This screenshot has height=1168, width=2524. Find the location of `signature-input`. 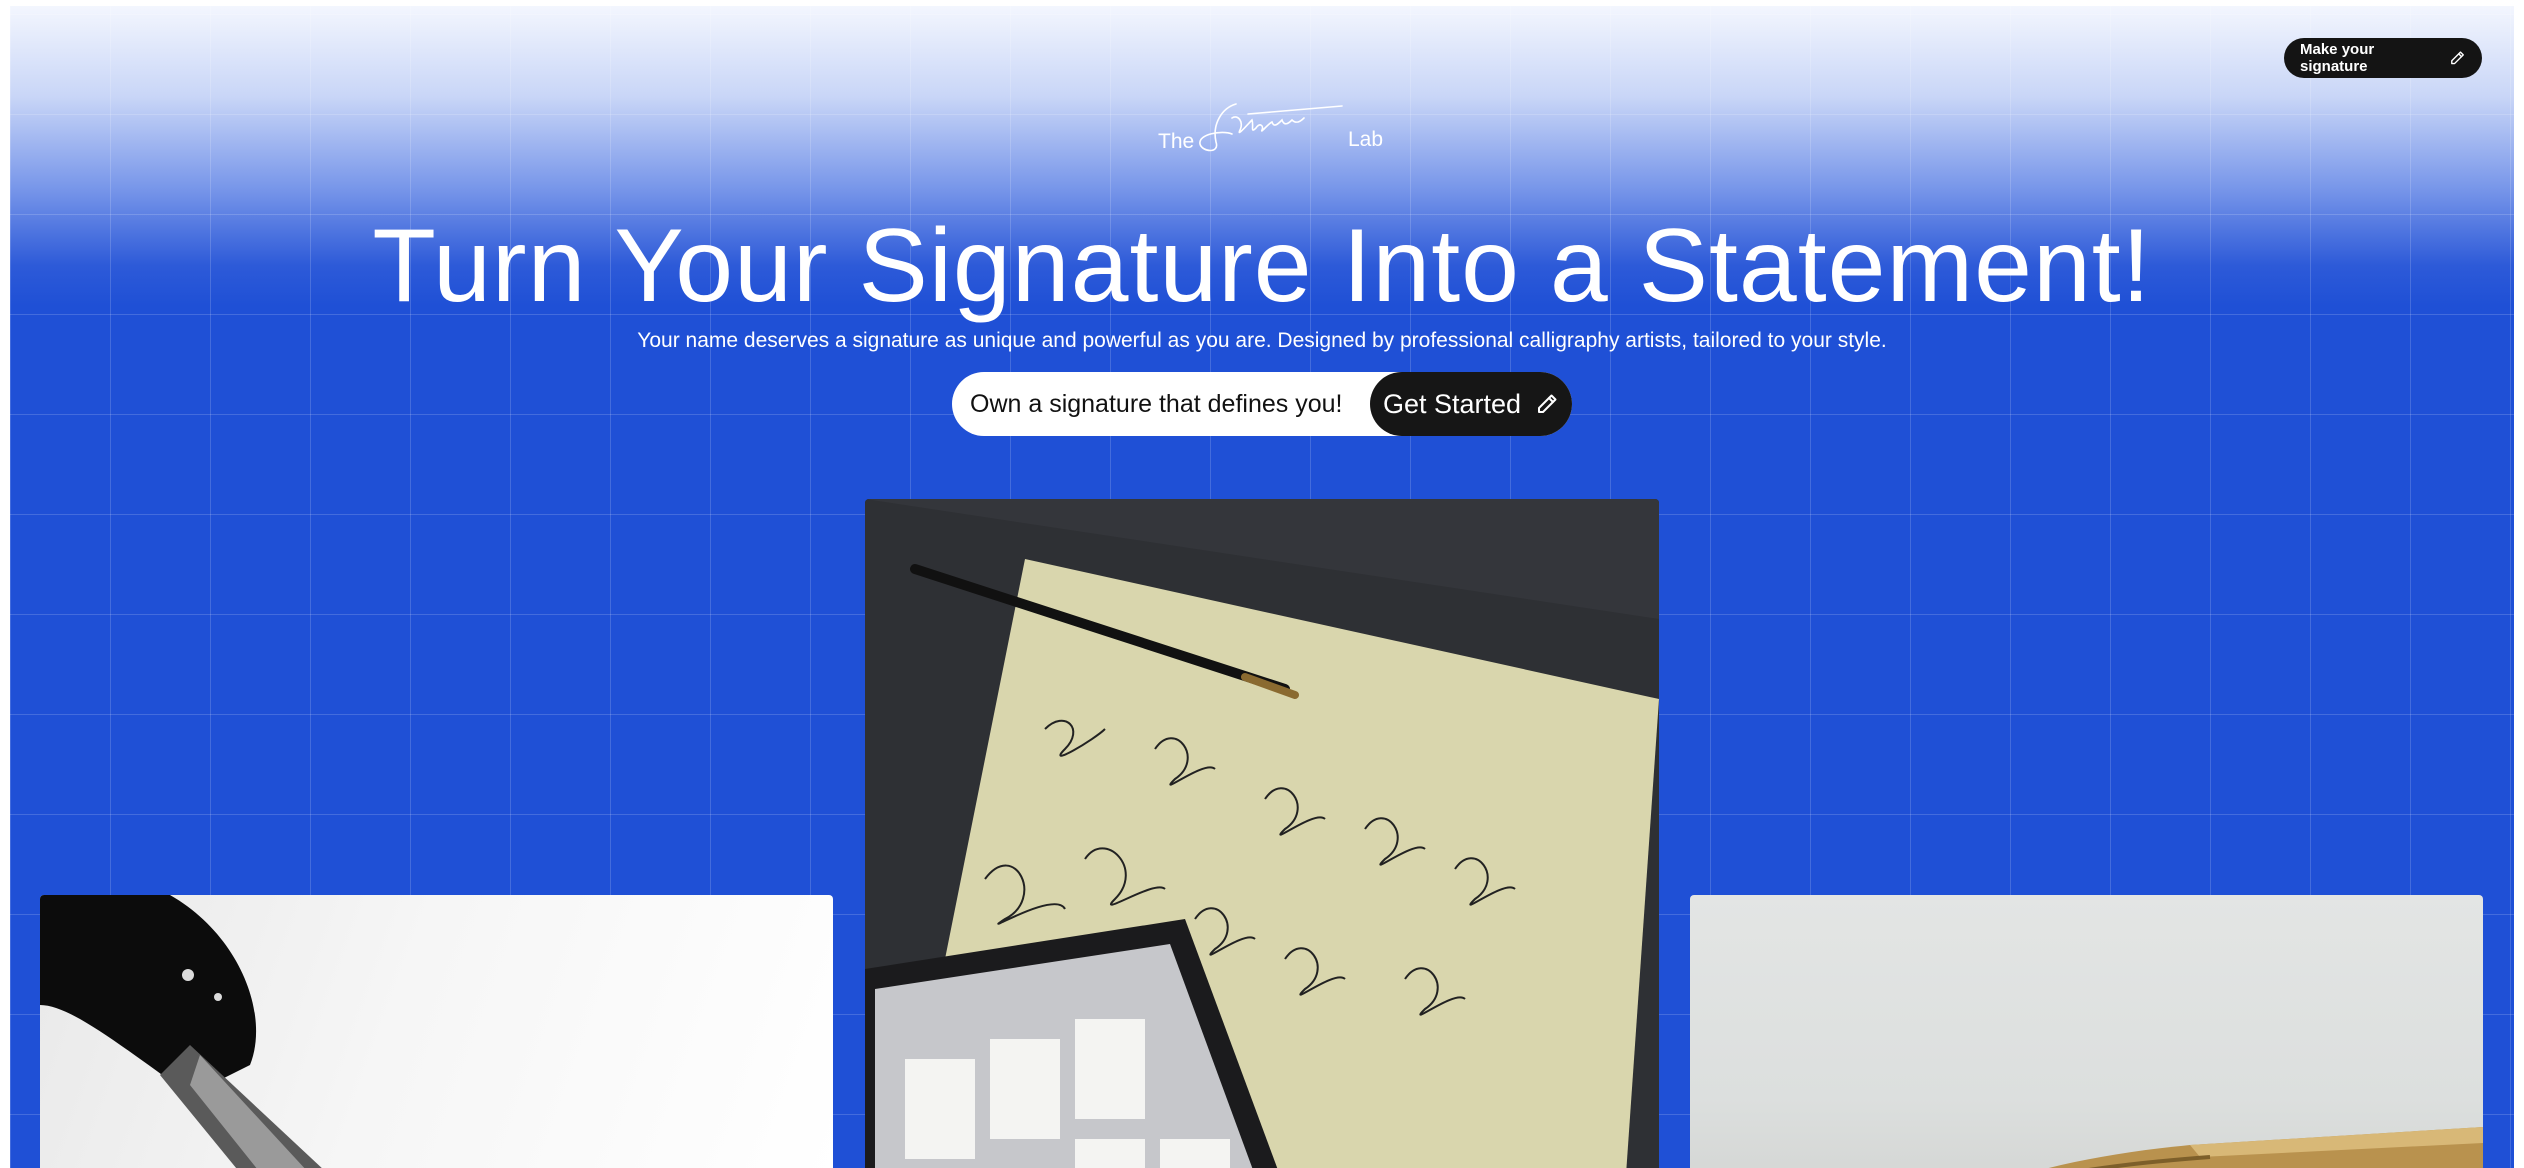

signature-input is located at coordinates (1161, 404).